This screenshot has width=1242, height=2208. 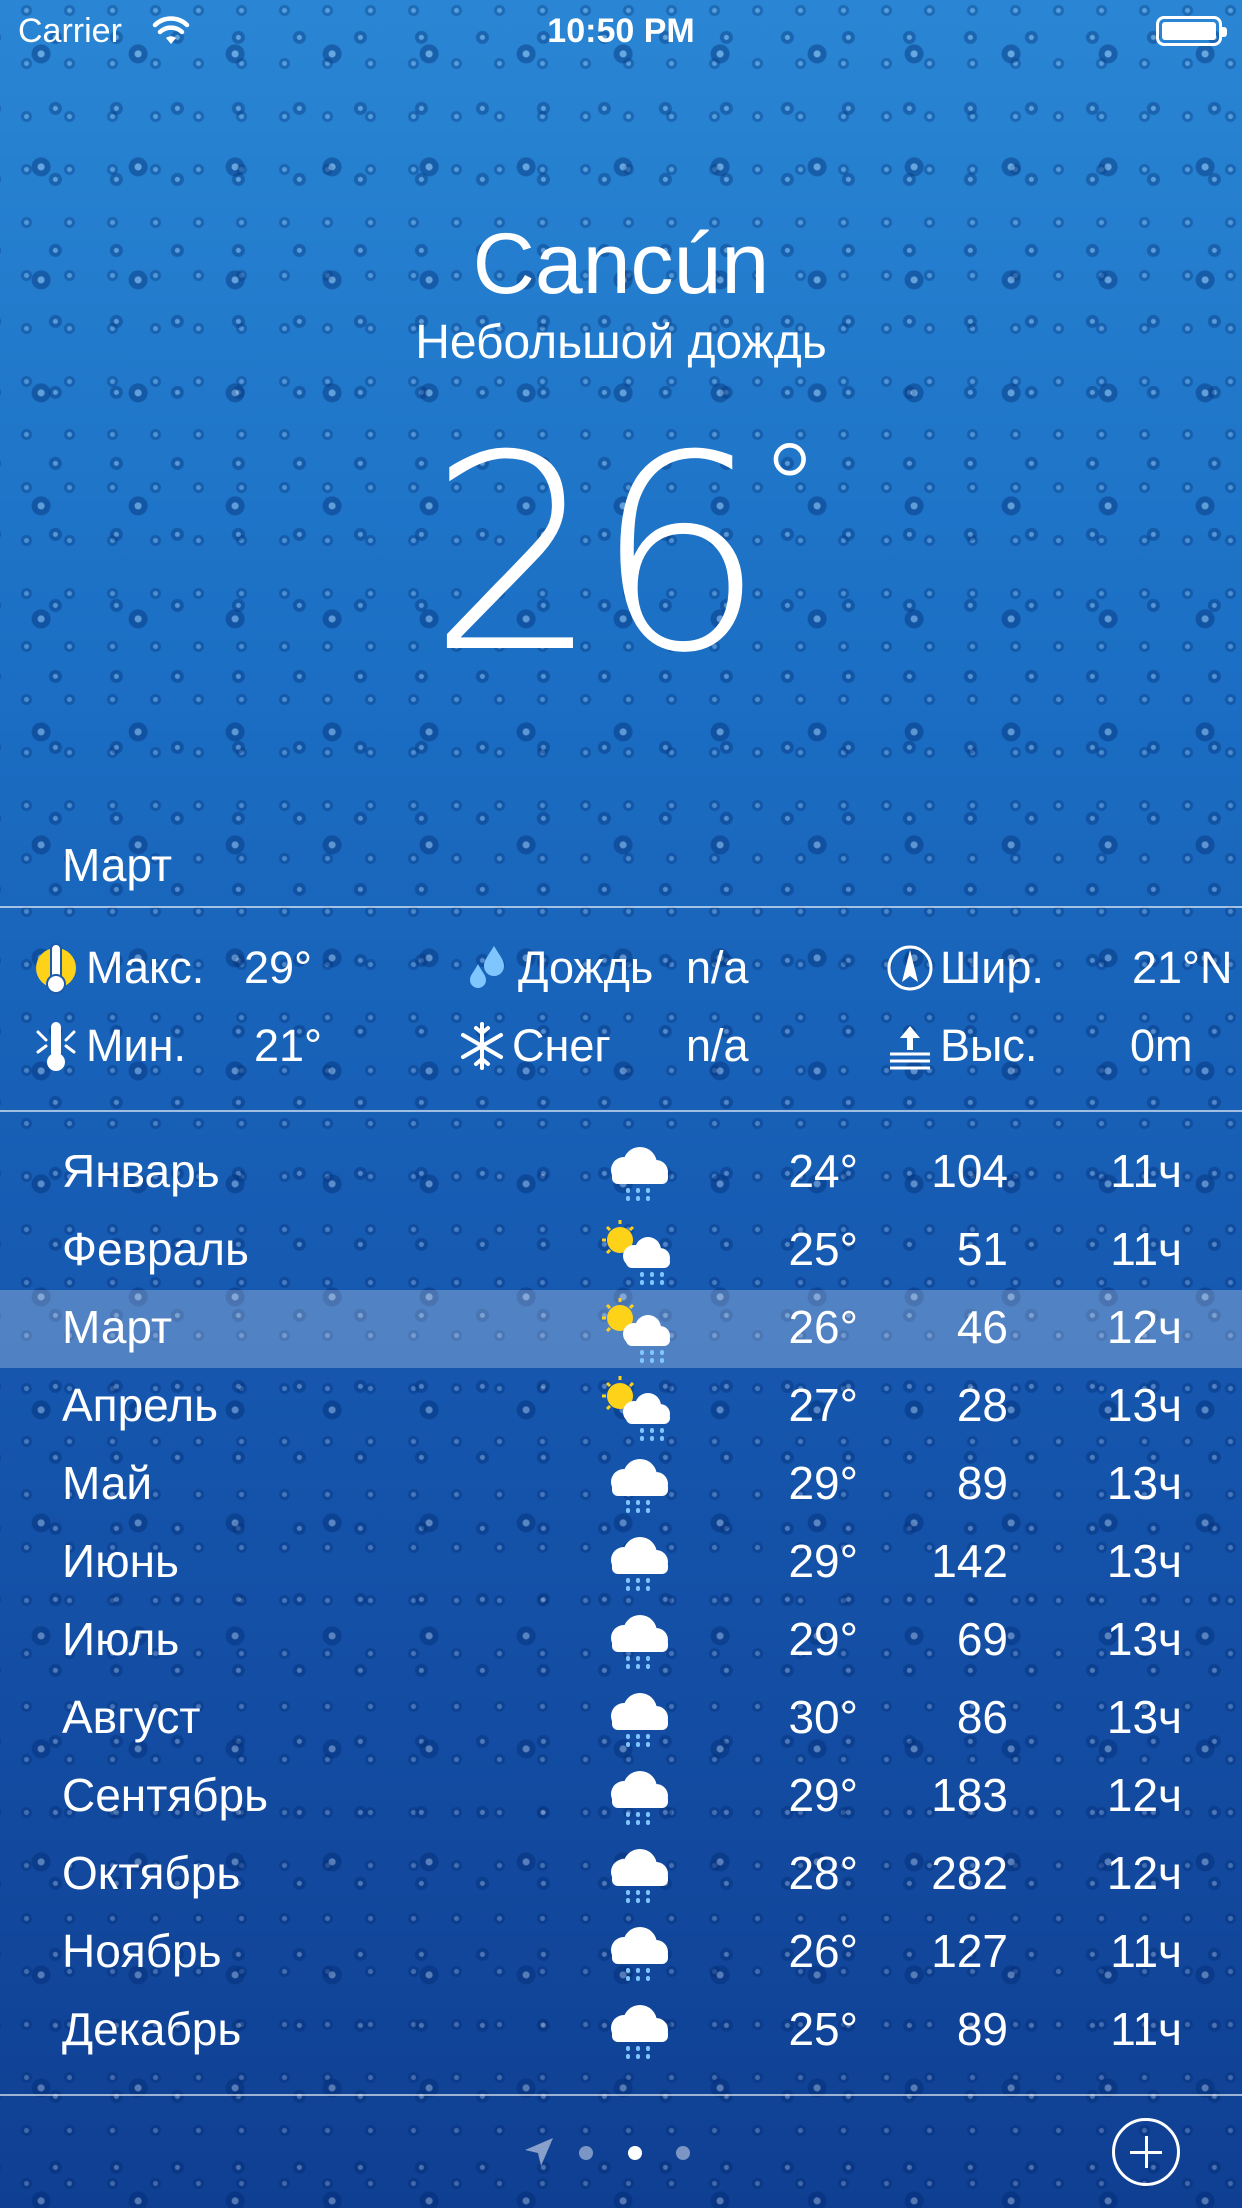 I want to click on month-row: Август 30° 86 13ч, so click(x=621, y=1719).